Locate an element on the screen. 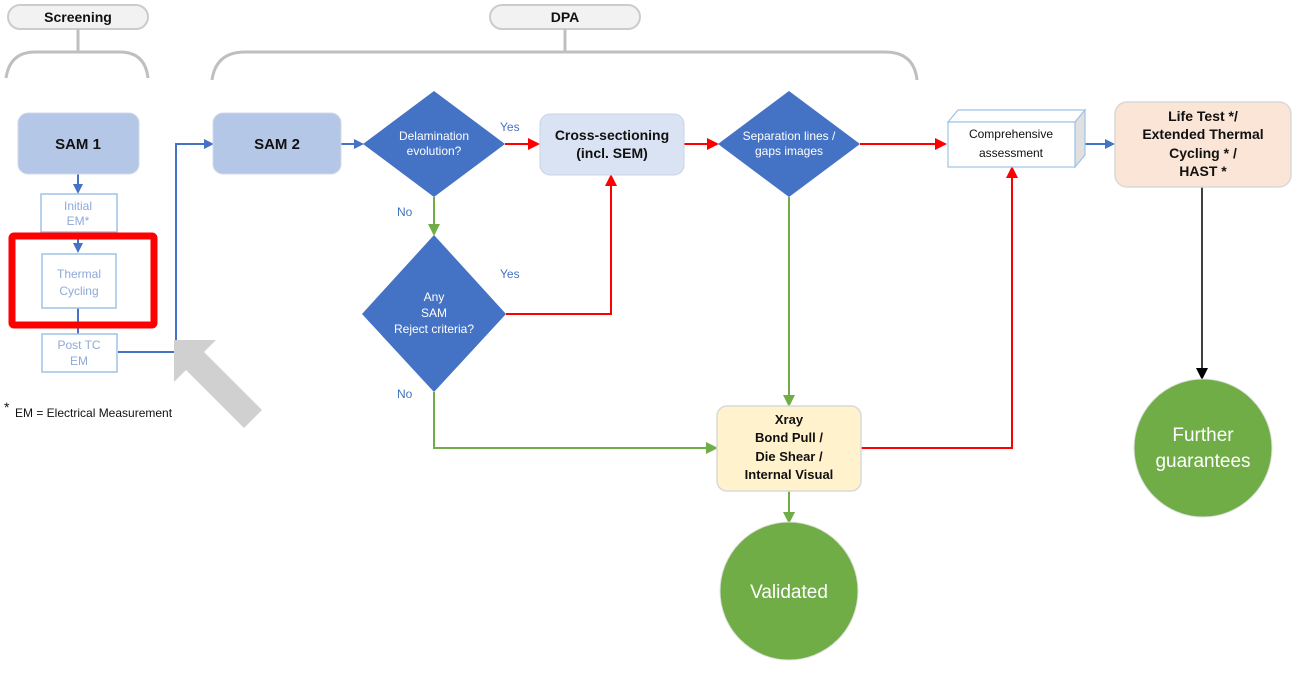 This screenshot has height=674, width=1299. delam-line1: Delamination is located at coordinates (434, 136).